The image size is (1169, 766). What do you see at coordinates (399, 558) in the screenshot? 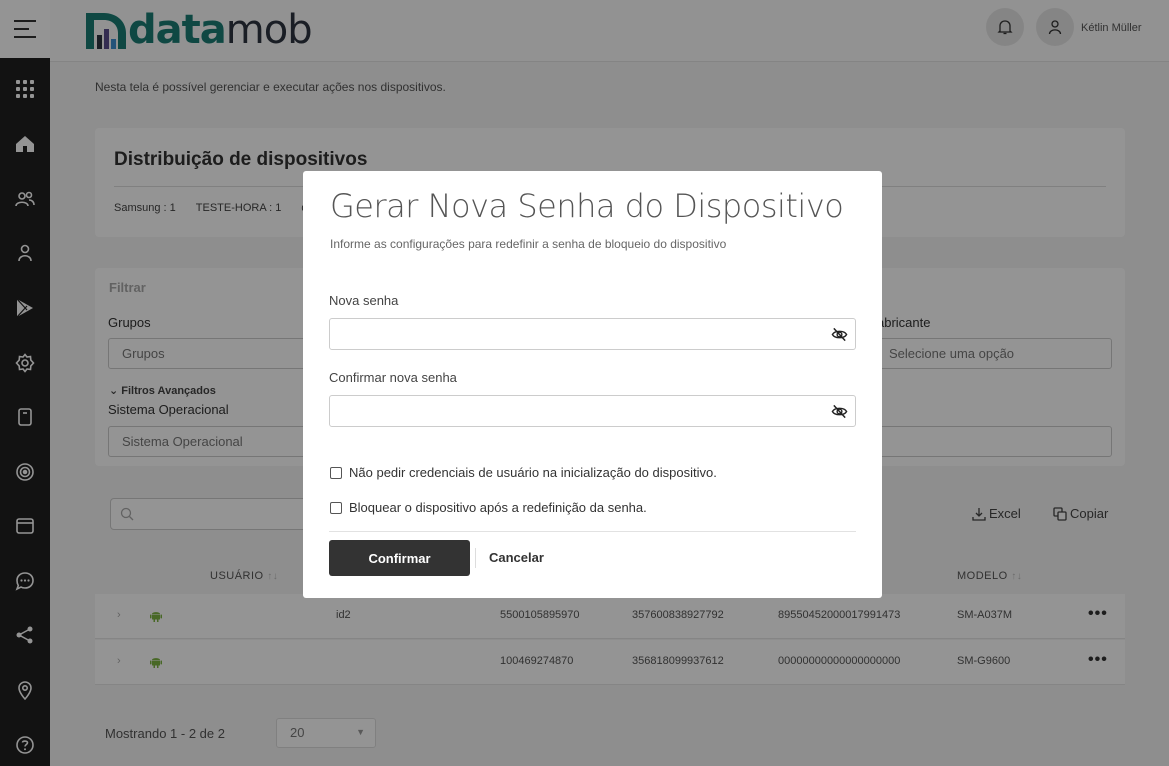
I see `confirm-button: Confirmar` at bounding box center [399, 558].